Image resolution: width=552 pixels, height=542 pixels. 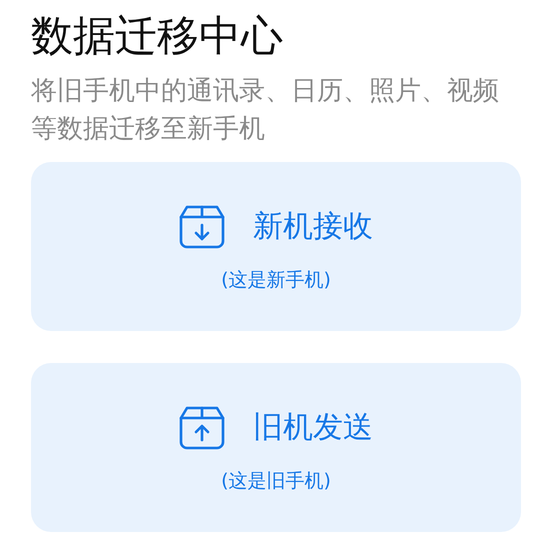 I want to click on description: 将旧手机中的通讯录、日历、照片、视频等数据迁移至新手机, so click(x=265, y=110).